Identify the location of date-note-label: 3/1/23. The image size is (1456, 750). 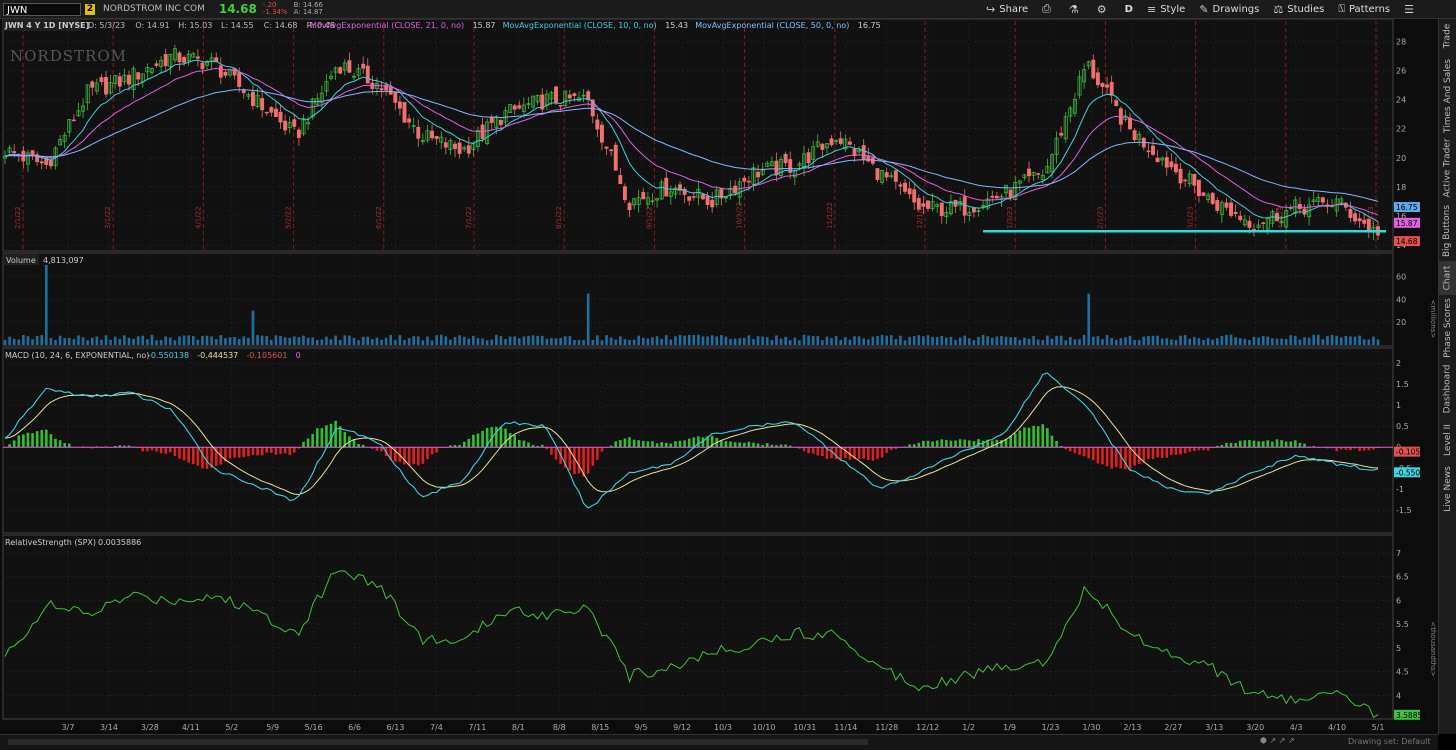
(1191, 217).